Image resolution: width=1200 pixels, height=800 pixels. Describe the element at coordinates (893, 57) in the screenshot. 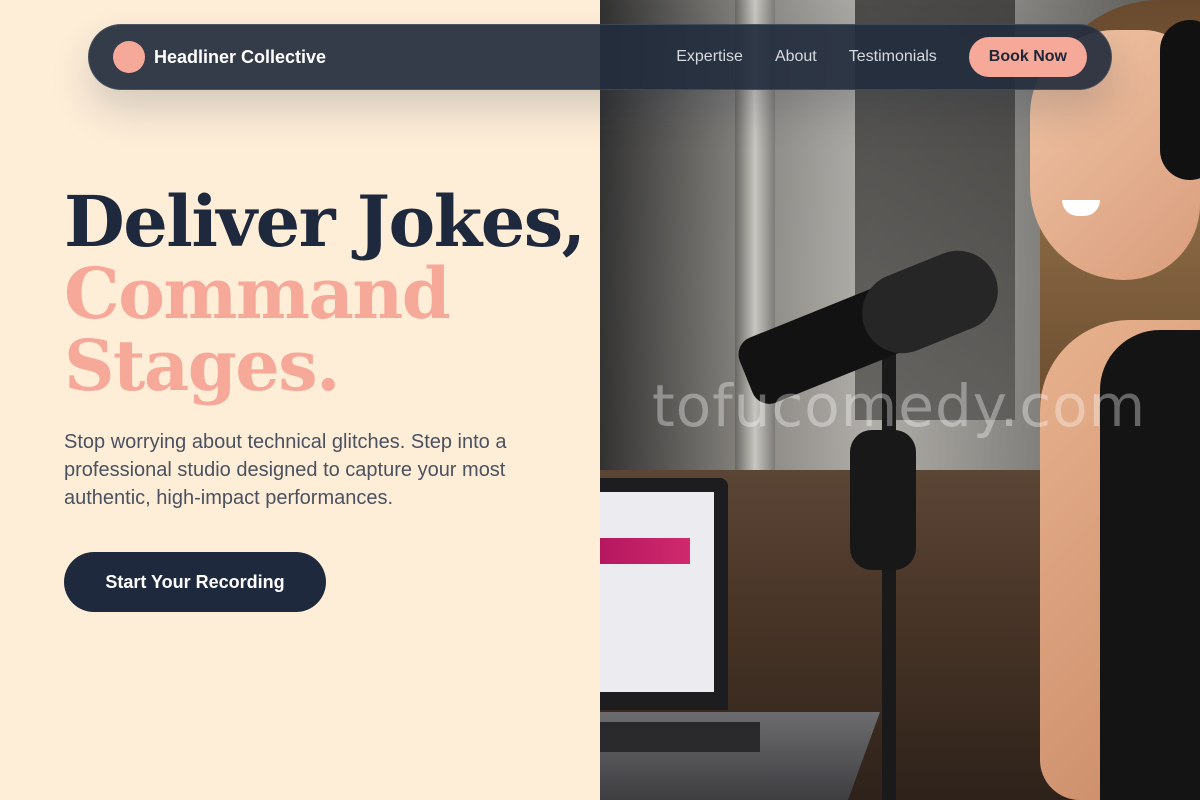

I see `nav-link-testimonials: Testimonials` at that location.